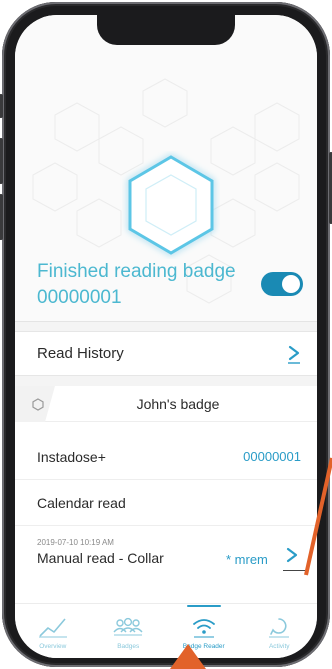 This screenshot has width=332, height=669. Describe the element at coordinates (71, 456) in the screenshot. I see `device-type-label: Instadose+` at that location.